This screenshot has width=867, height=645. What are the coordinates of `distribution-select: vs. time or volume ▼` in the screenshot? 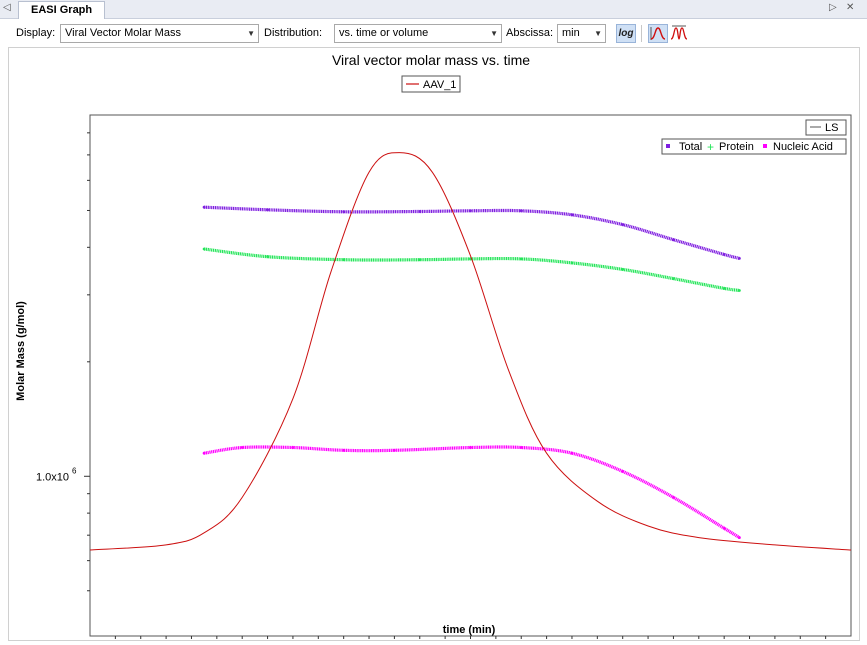 It's located at (418, 33).